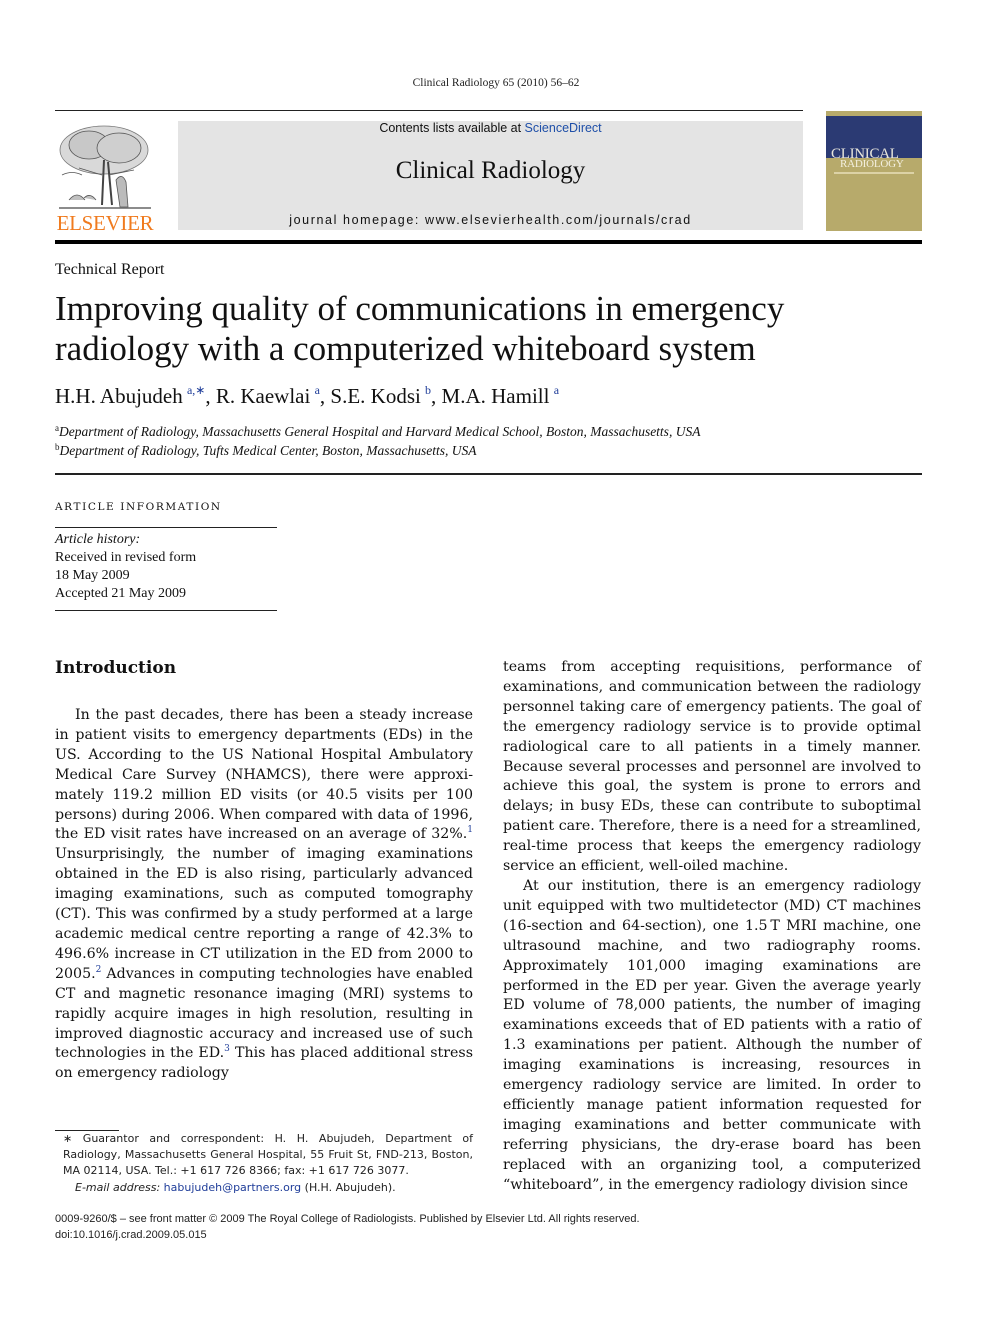 This screenshot has width=992, height=1323. What do you see at coordinates (121, 593) in the screenshot?
I see `article-history-line: Accepted 21 May 2009` at bounding box center [121, 593].